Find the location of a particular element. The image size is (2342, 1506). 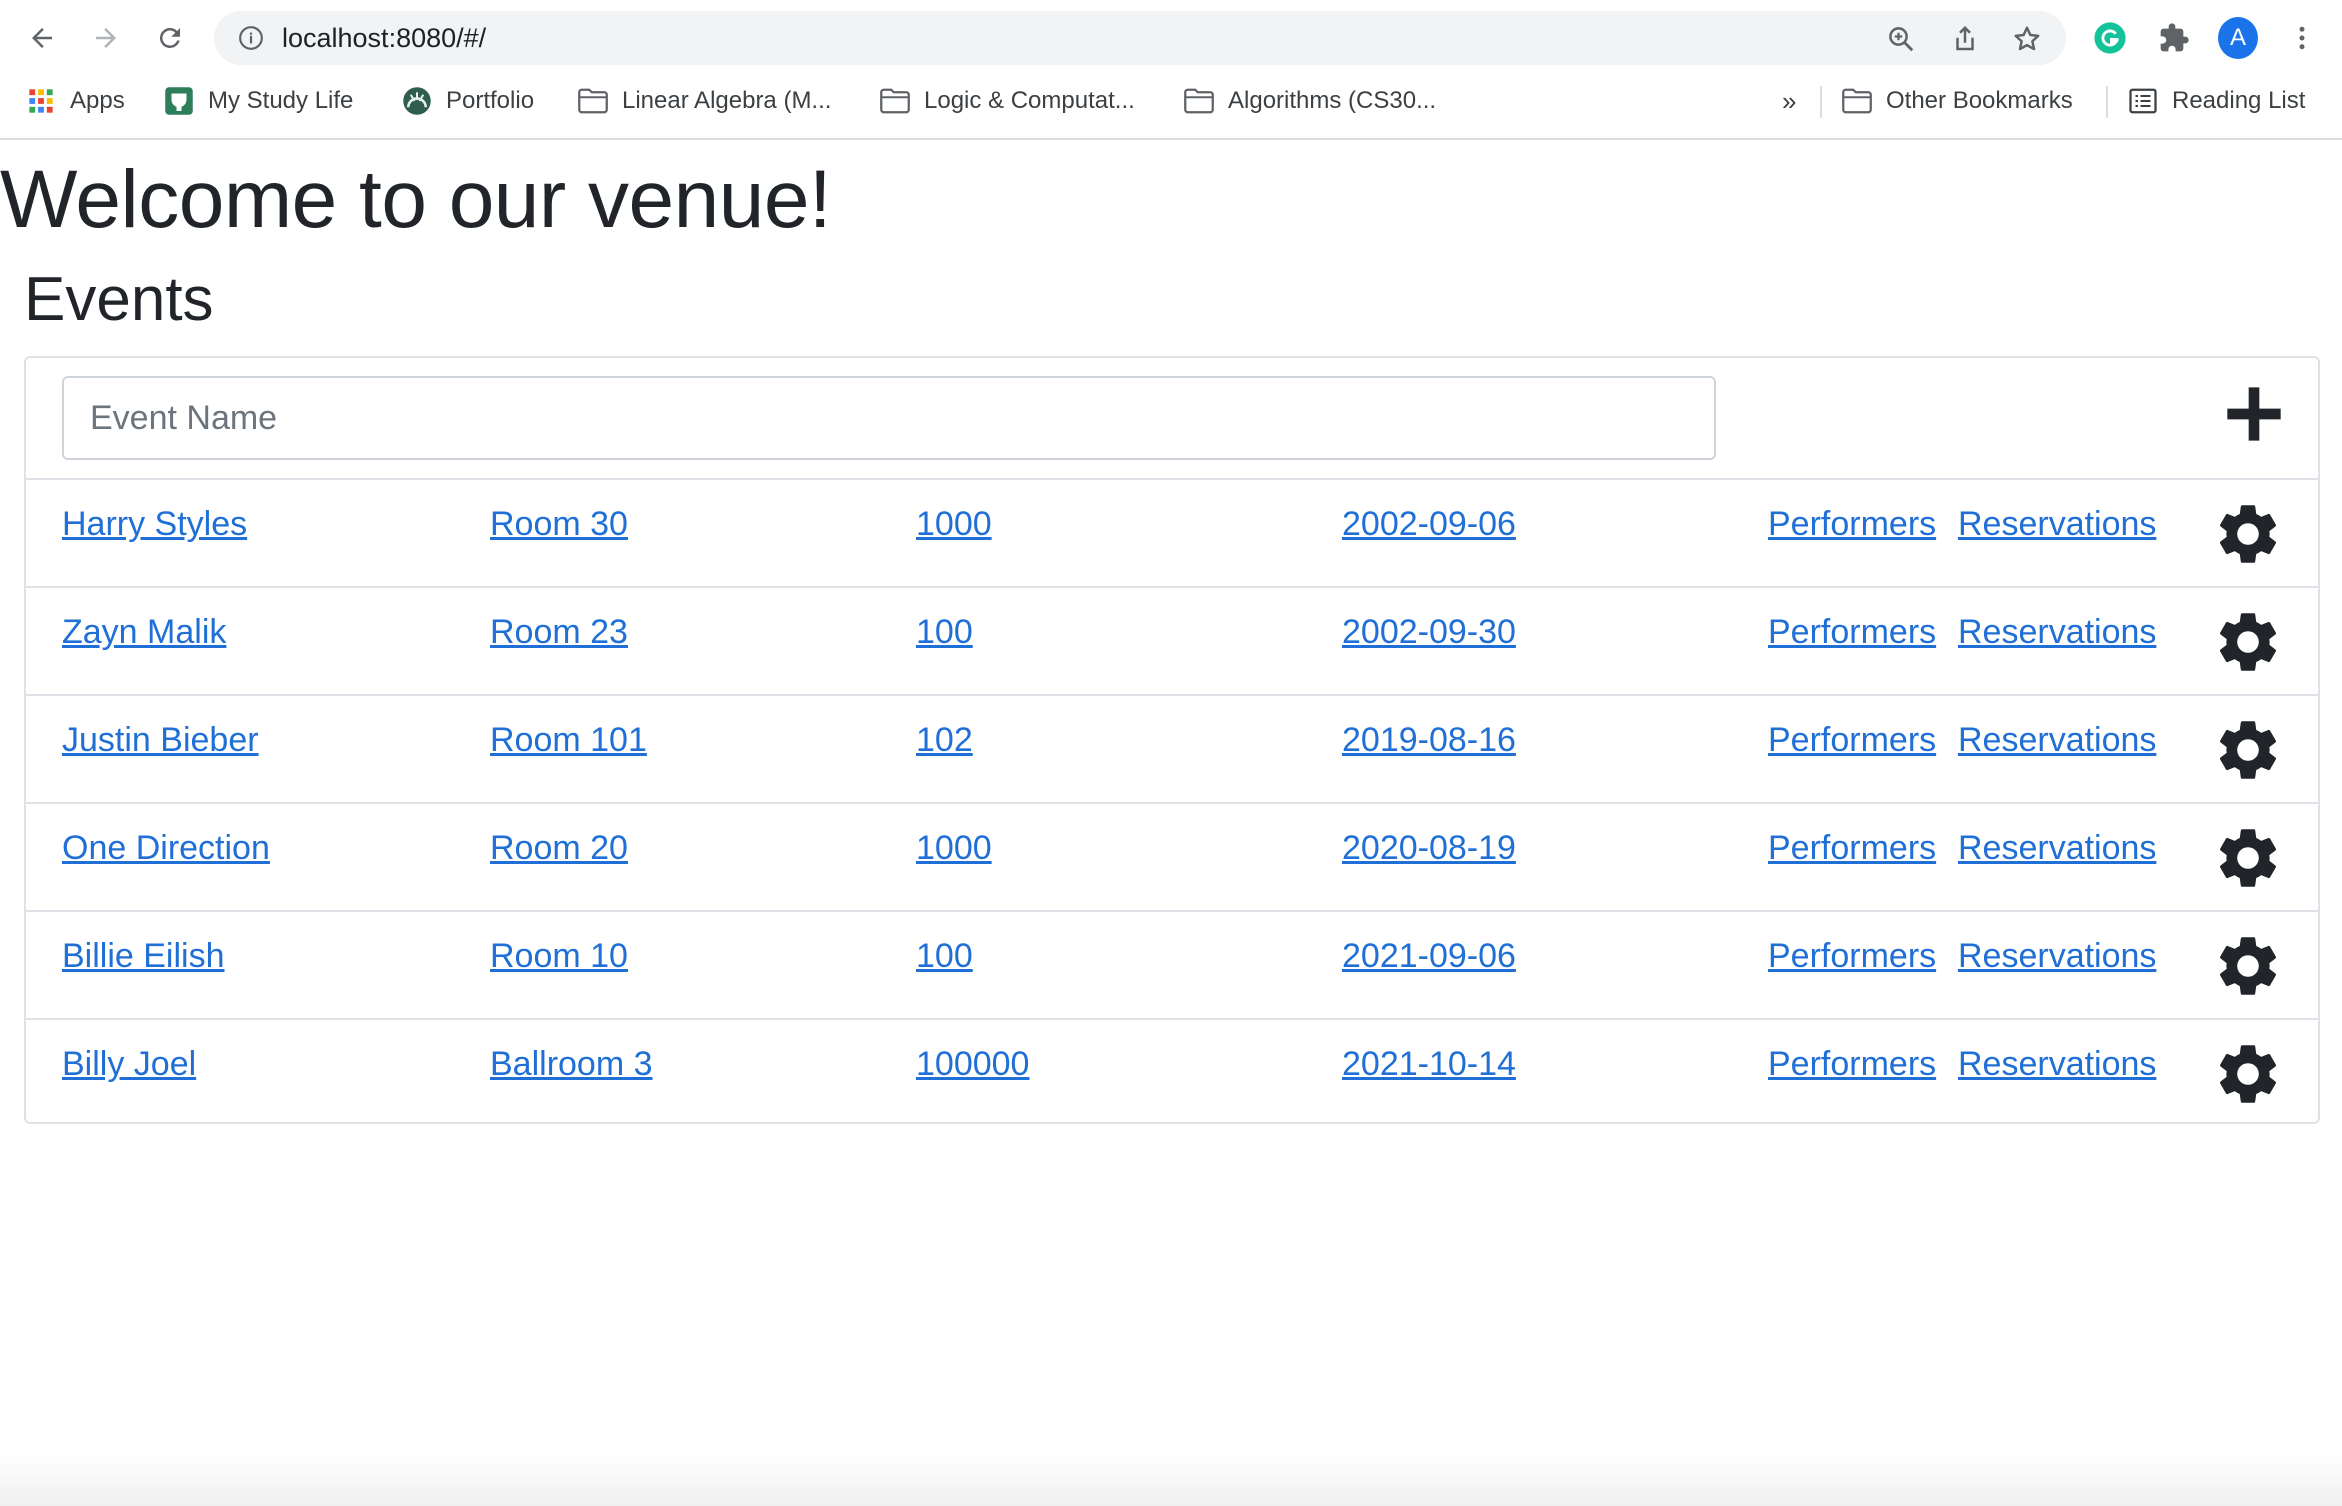

reading-list-button: Reading List is located at coordinates (2216, 101).